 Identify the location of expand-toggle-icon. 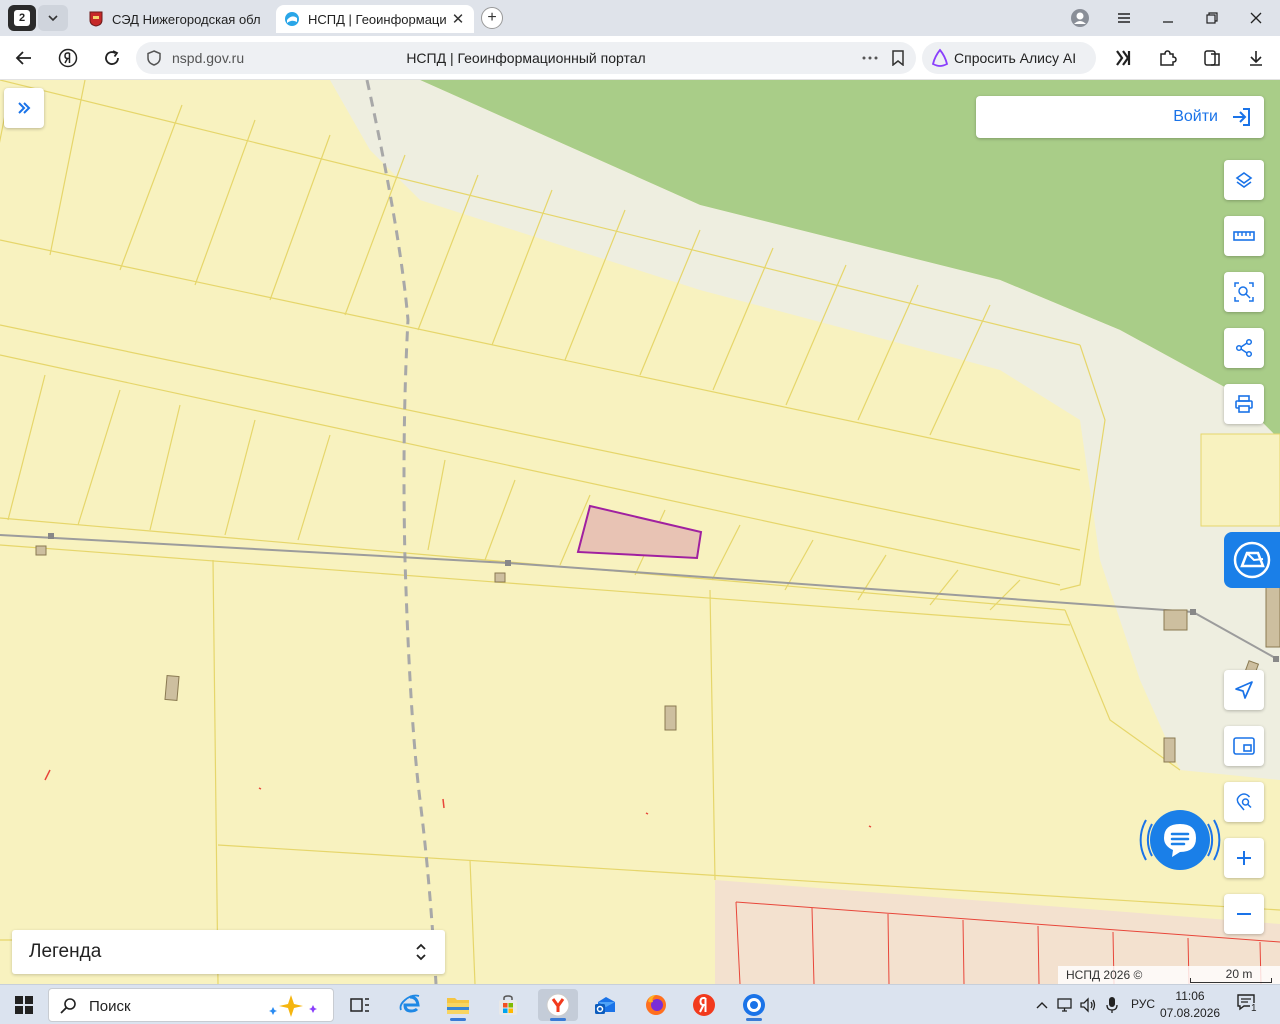
(421, 952).